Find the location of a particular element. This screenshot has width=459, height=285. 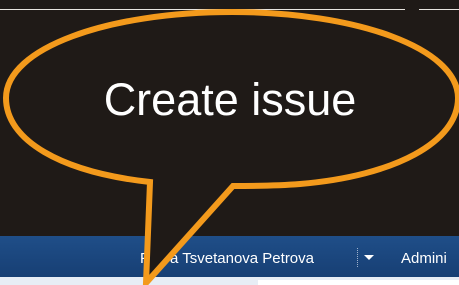

callout-label: Create issue is located at coordinates (230, 99).